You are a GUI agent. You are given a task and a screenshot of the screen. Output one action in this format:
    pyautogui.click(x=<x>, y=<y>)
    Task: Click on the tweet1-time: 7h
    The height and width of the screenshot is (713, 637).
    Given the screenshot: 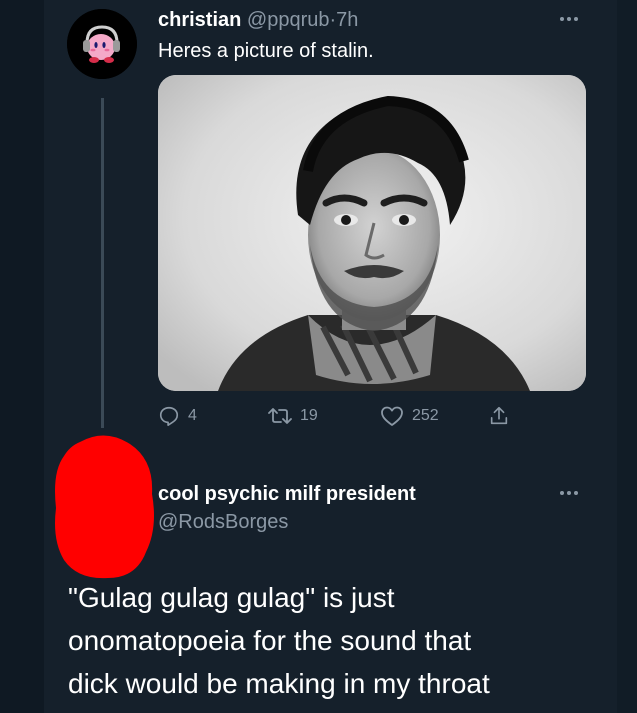 What is the action you would take?
    pyautogui.click(x=347, y=20)
    